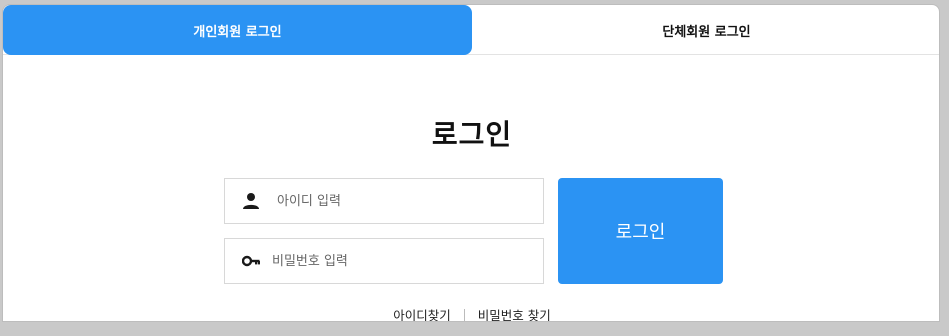 The height and width of the screenshot is (336, 949). What do you see at coordinates (472, 134) in the screenshot?
I see `page-title: 로그인` at bounding box center [472, 134].